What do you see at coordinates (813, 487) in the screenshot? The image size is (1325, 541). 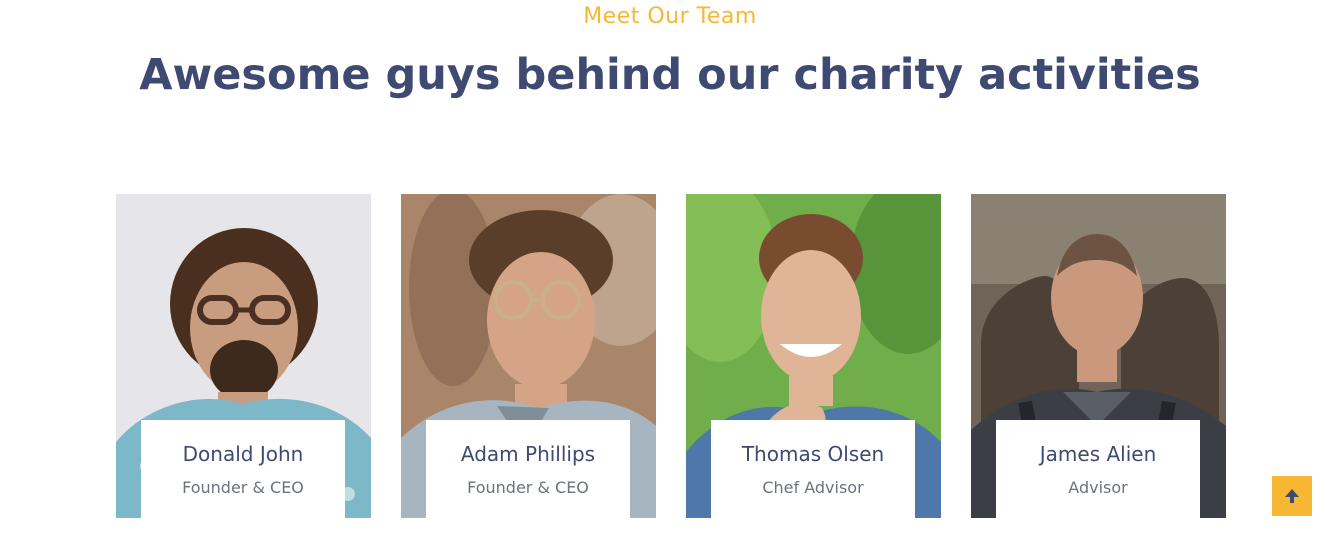 I see `member-role: Chef Advisor` at bounding box center [813, 487].